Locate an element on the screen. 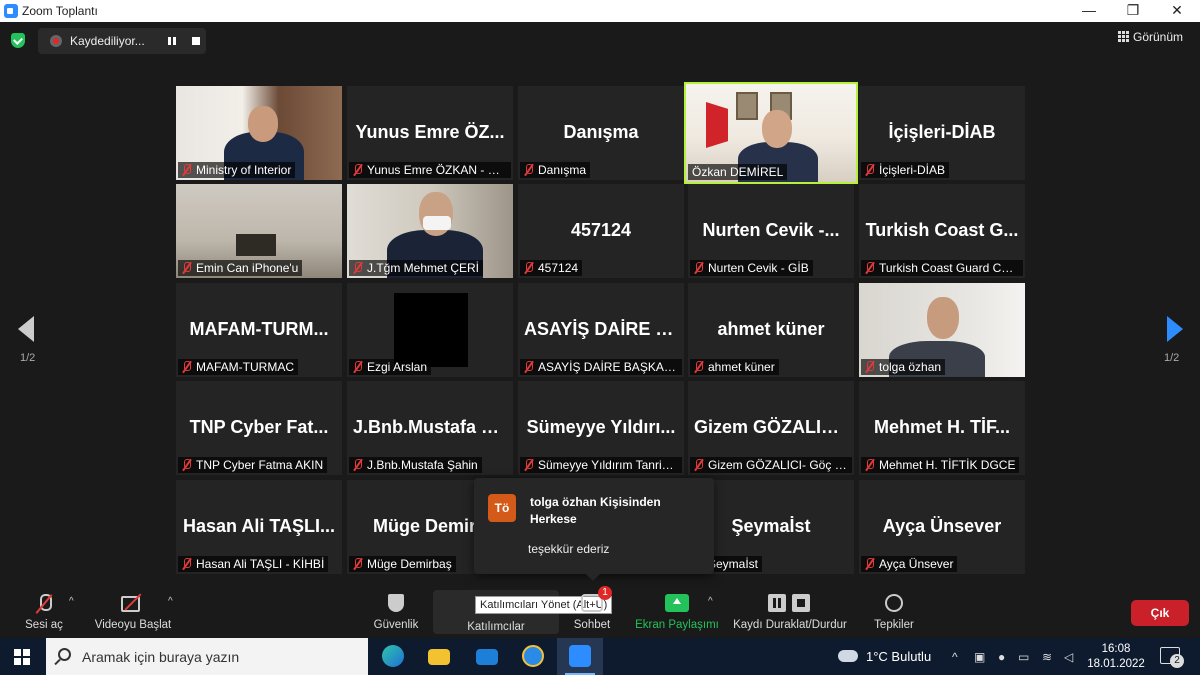  participant-tile: J.Bnb.Mustafa Ş... J.Bnb.Mustafa Şahin is located at coordinates (430, 428).